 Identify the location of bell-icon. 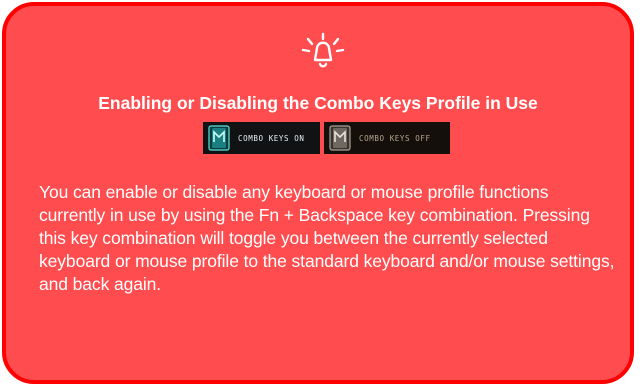
(323, 50).